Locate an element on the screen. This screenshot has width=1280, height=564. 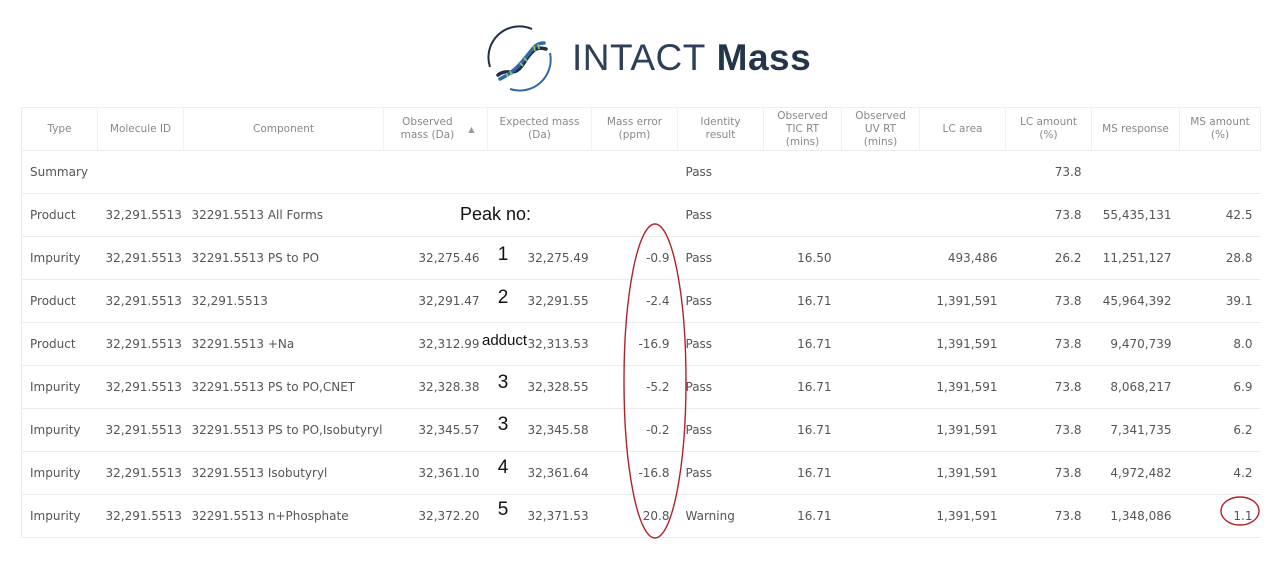
column-header-component: Component is located at coordinates (283, 129).